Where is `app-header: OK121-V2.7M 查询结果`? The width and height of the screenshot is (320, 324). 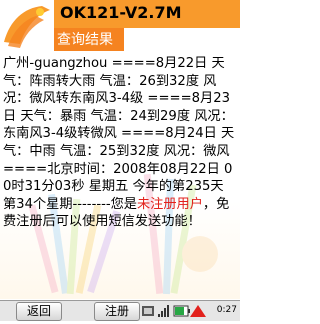
app-header: OK121-V2.7M 查询结果 is located at coordinates (120, 26).